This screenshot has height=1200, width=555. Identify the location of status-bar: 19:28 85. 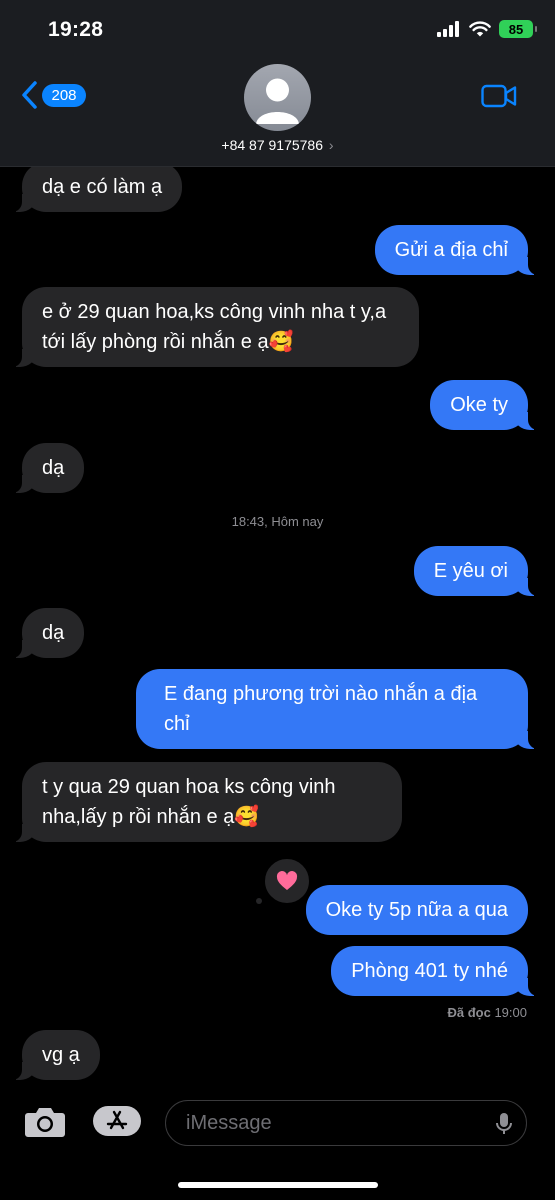
(277, 30).